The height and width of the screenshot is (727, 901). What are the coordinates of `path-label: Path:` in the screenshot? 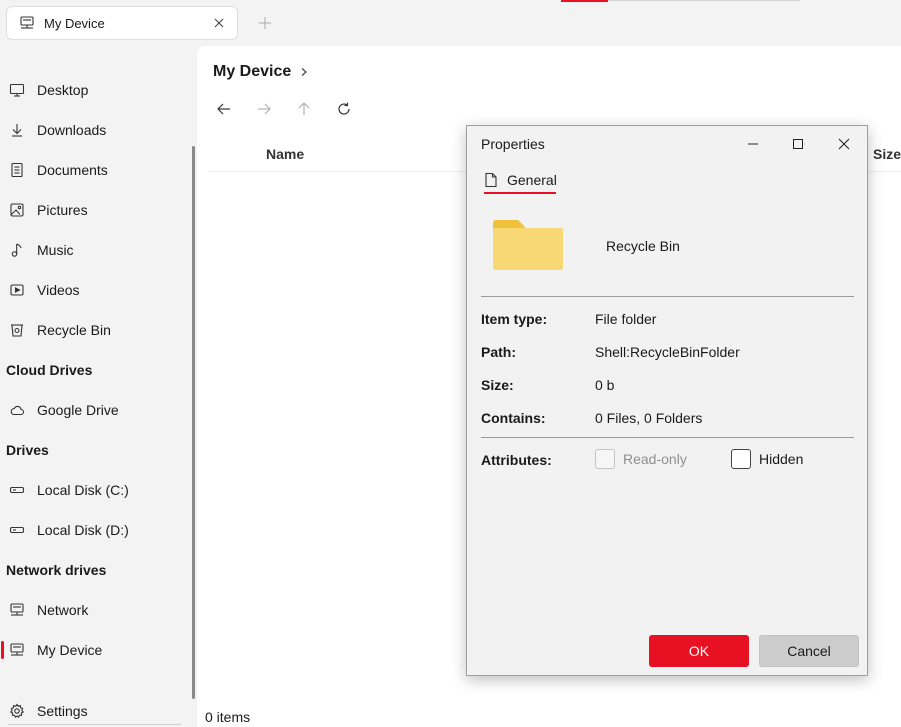 It's located at (498, 352).